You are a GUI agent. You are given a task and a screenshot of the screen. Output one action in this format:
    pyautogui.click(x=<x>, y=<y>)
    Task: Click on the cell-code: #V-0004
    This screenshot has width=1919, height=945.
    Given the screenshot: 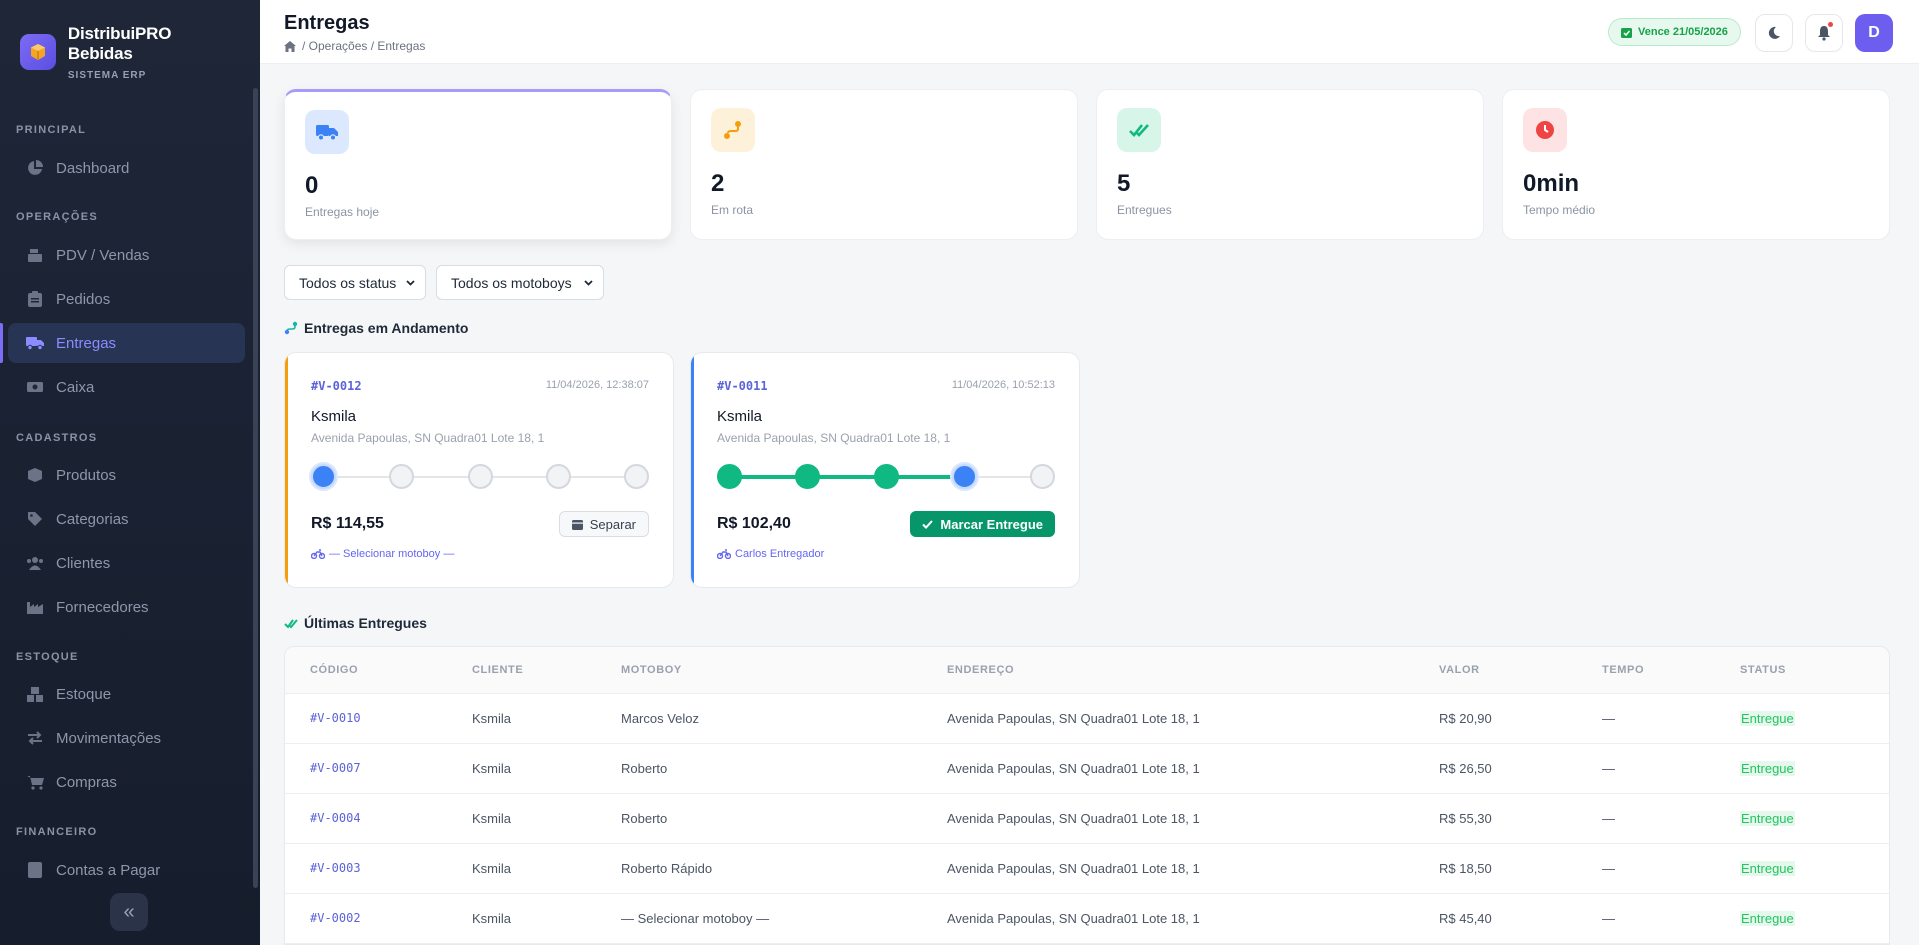 What is the action you would take?
    pyautogui.click(x=335, y=818)
    